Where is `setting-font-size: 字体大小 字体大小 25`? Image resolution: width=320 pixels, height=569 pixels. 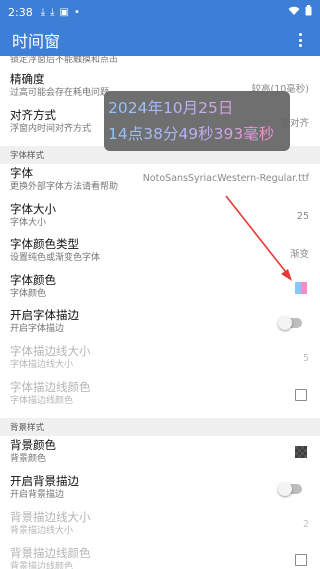 setting-font-size: 字体大小 字体大小 25 is located at coordinates (160, 215).